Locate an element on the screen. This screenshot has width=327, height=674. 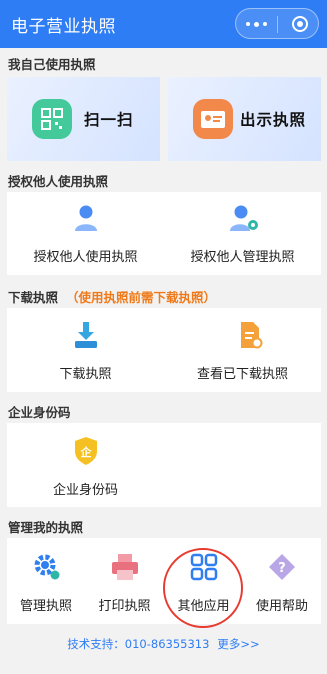
download-card: 下载执照 查看已下载执照 is located at coordinates (164, 350).